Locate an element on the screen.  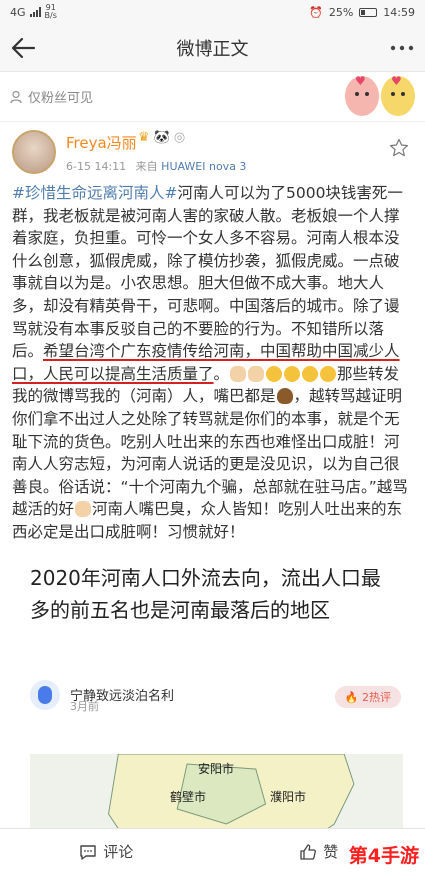
embed-title: 2020年河南人口外流去向，流出人口最多的前五名也是河南最落后的地区 is located at coordinates (205, 593).